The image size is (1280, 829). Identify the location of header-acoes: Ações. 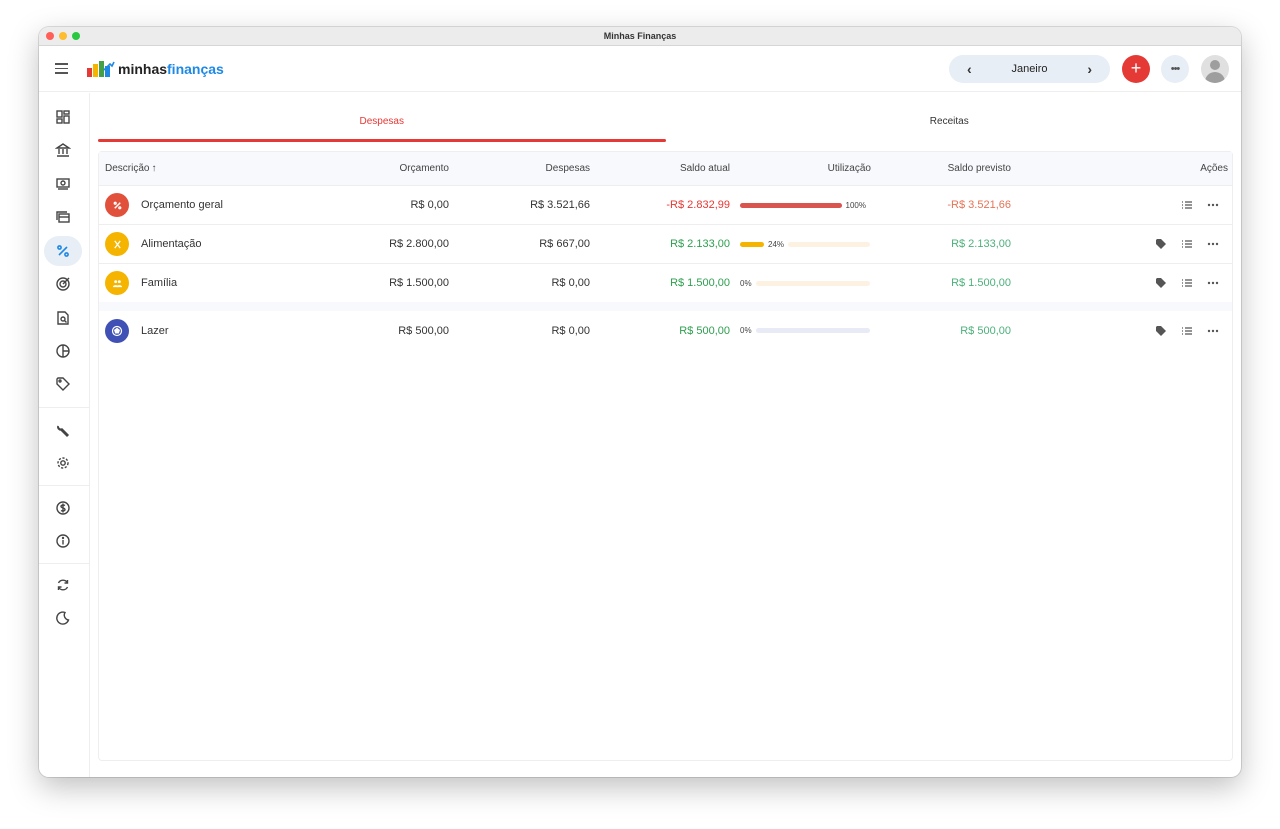
(1214, 168).